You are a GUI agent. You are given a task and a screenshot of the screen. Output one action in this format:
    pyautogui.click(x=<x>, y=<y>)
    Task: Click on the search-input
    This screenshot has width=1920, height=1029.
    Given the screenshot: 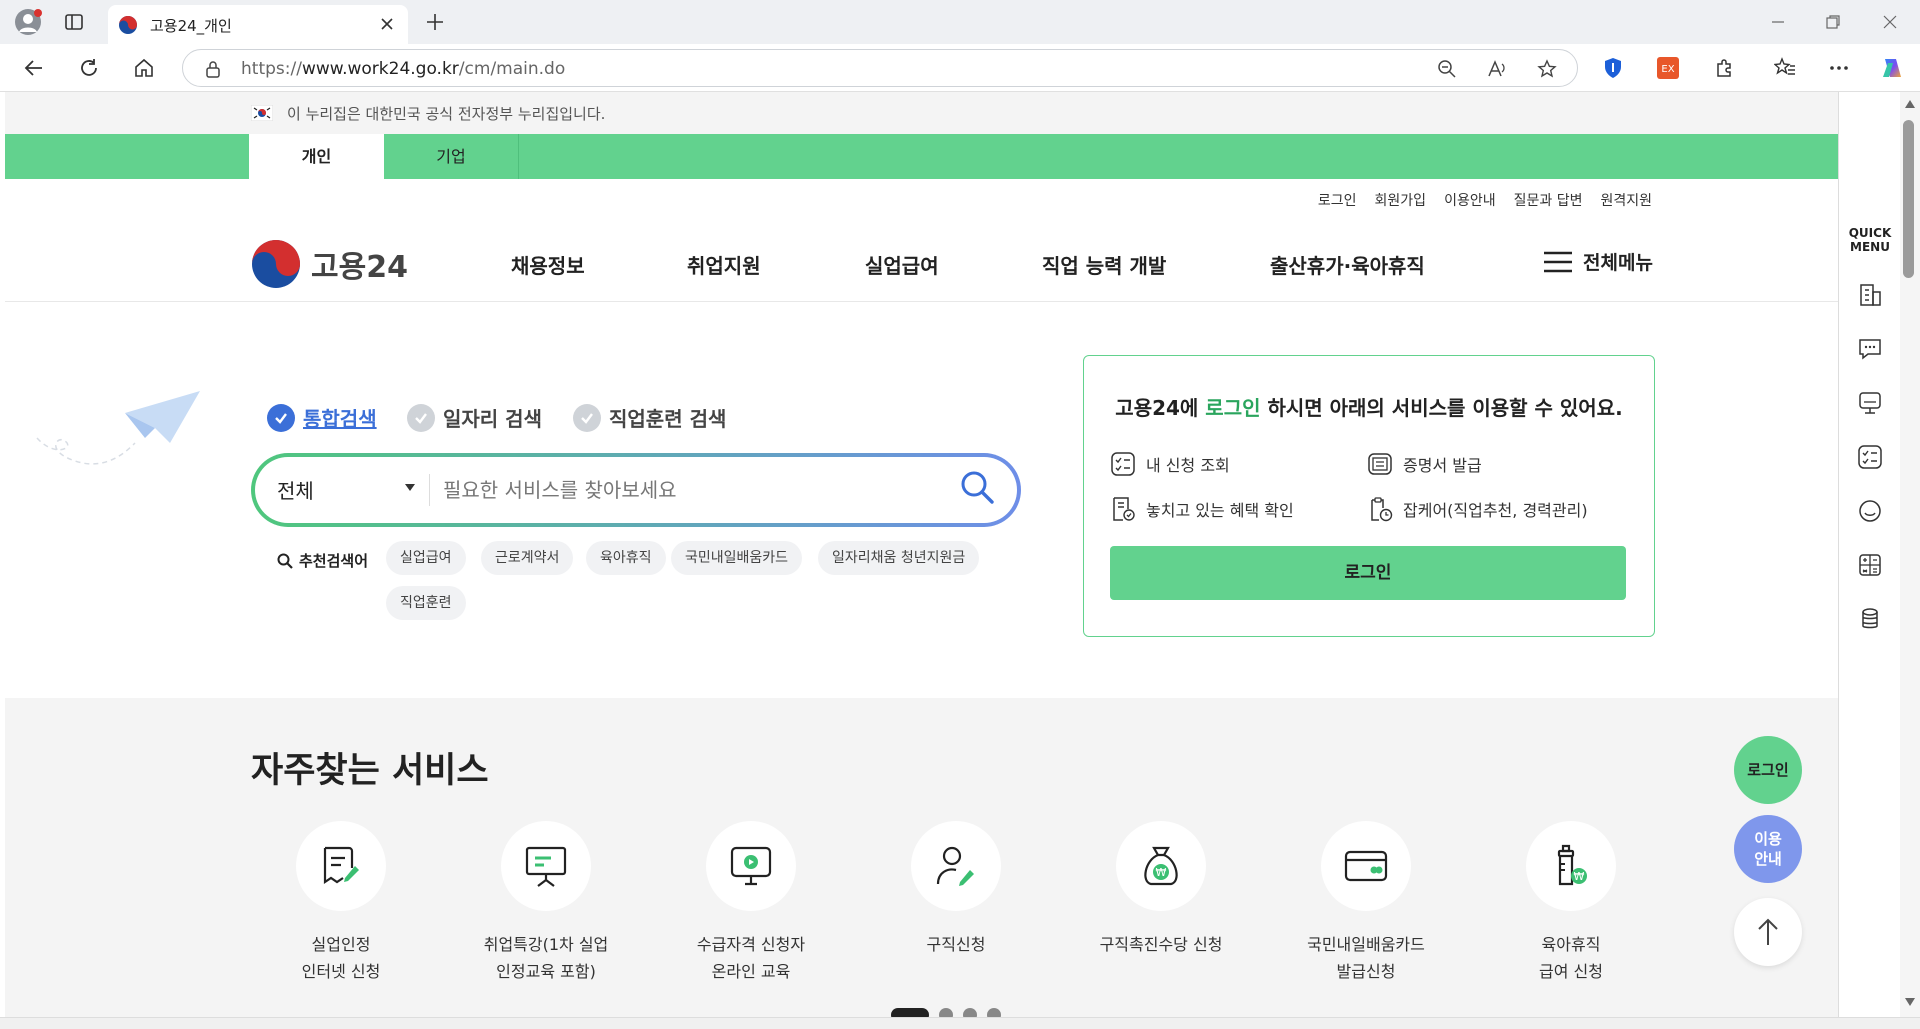 What is the action you would take?
    pyautogui.click(x=693, y=490)
    